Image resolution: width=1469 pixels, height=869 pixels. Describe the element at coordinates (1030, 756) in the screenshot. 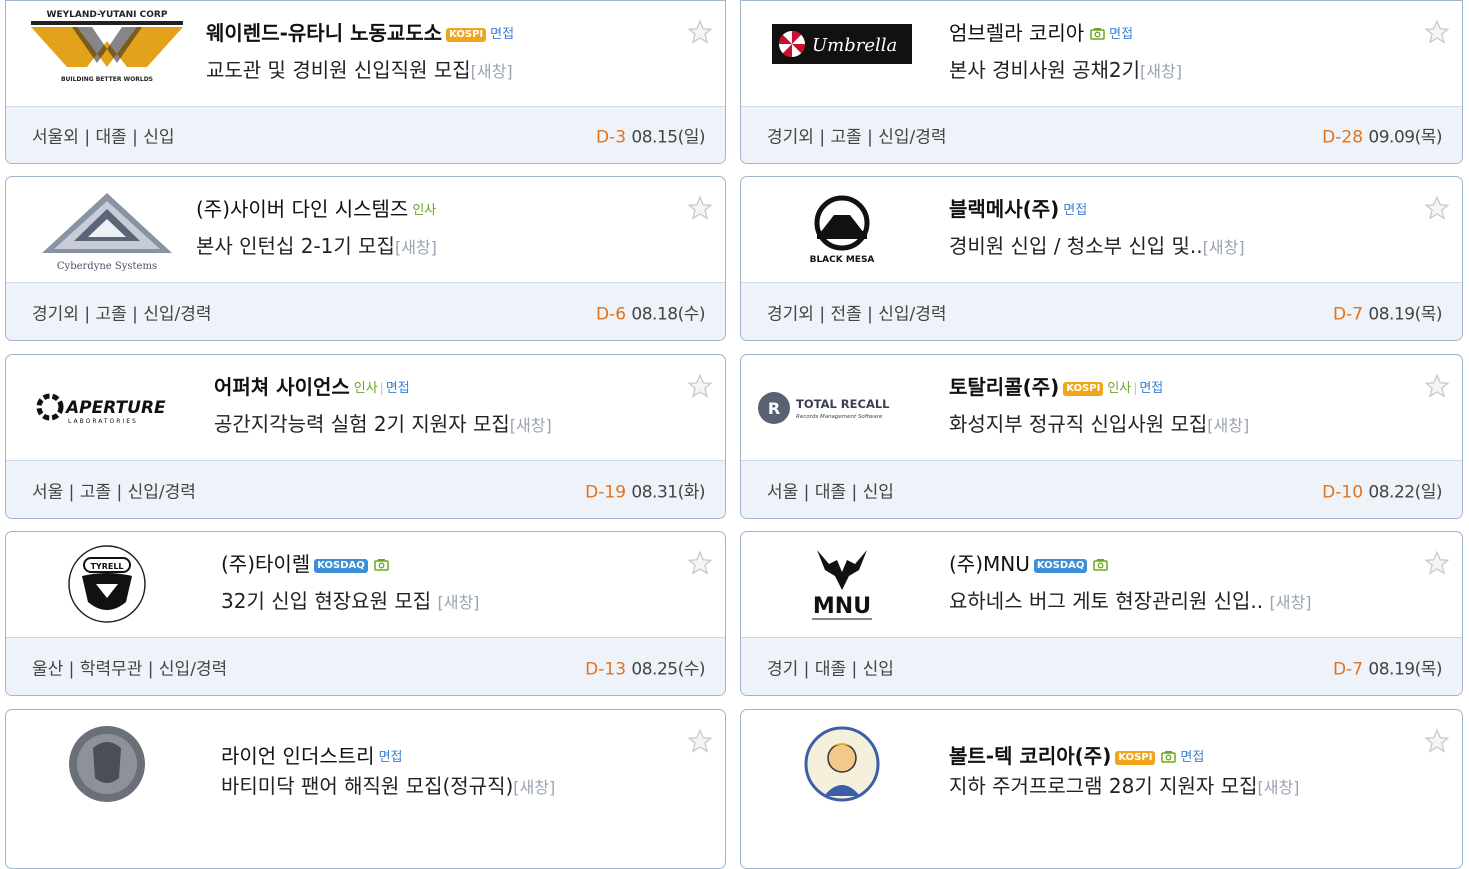

I see `company-name-text: 볼트-텍 코리아(주)` at that location.